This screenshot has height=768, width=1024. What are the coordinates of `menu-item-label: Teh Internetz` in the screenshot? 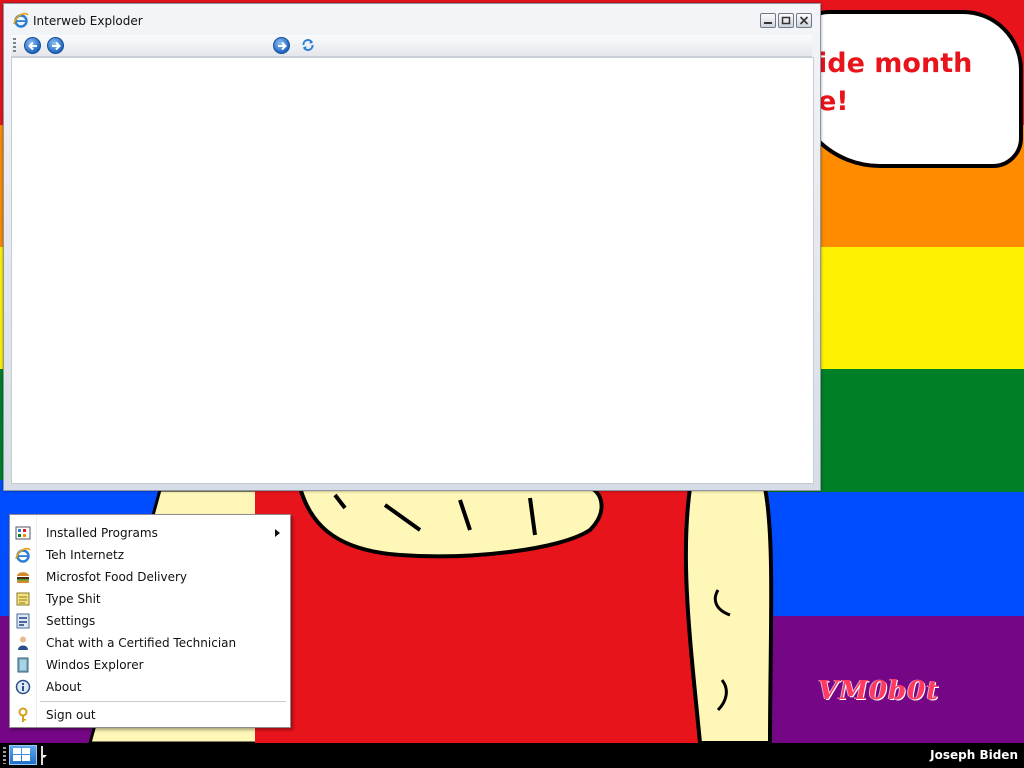 It's located at (85, 555).